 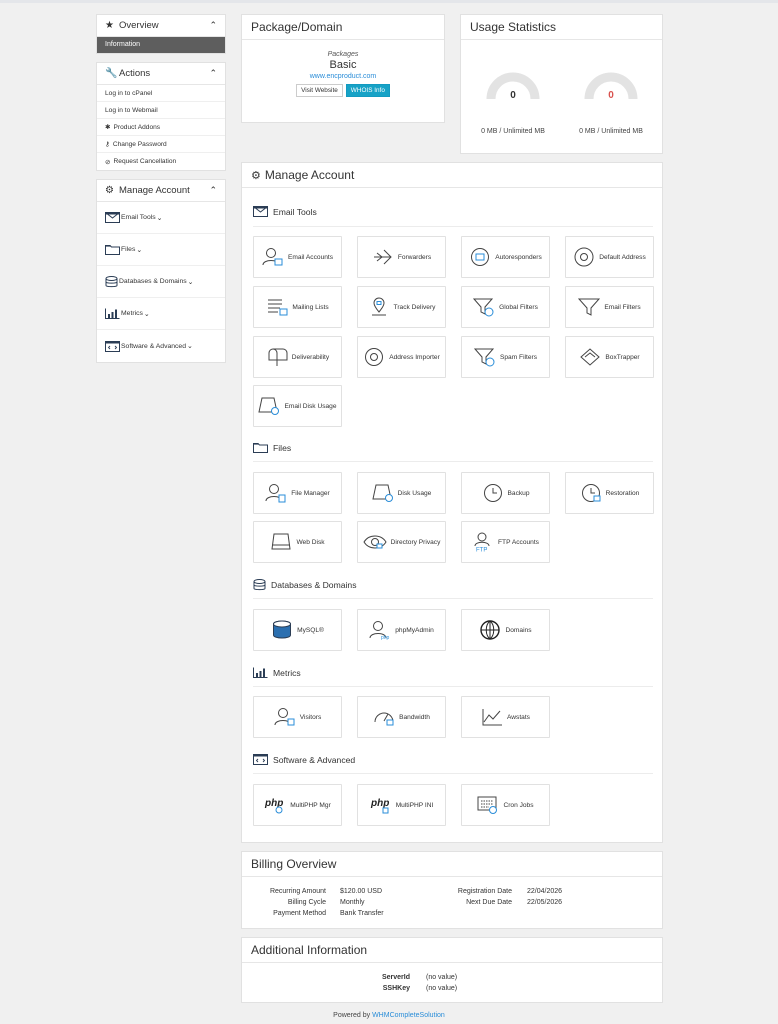 What do you see at coordinates (389, 1) in the screenshot?
I see `top-strip` at bounding box center [389, 1].